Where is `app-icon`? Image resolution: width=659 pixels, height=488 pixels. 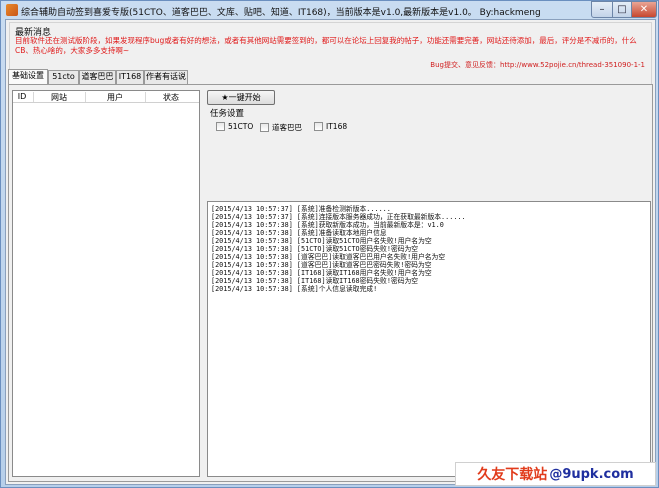 app-icon is located at coordinates (12, 10).